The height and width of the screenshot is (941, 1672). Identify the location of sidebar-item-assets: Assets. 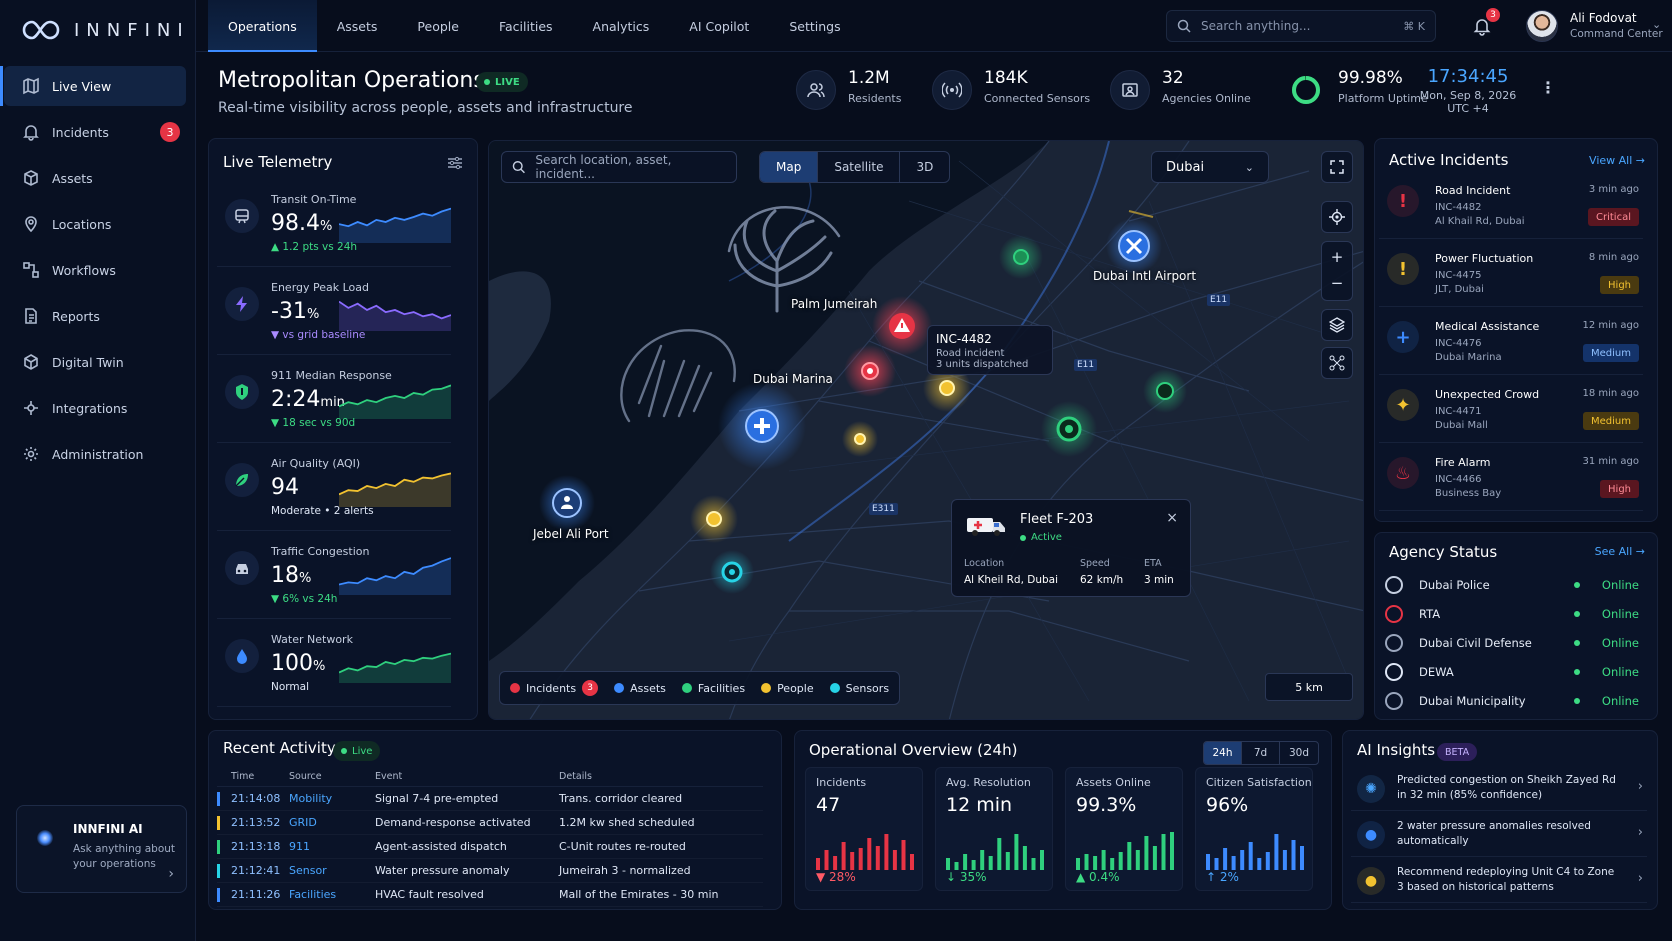
(95, 178).